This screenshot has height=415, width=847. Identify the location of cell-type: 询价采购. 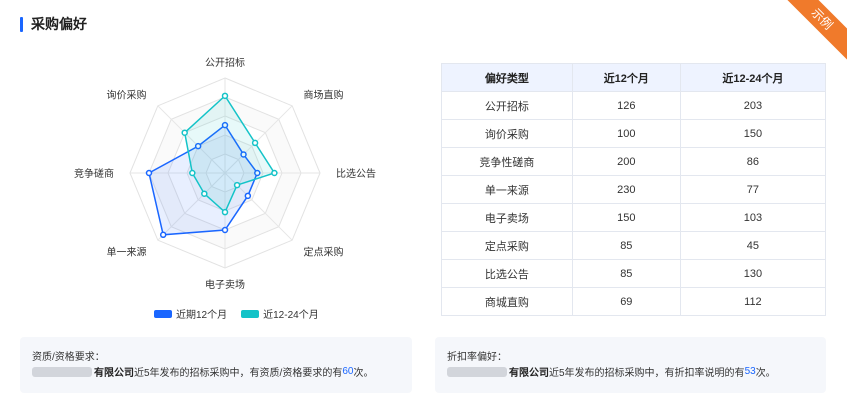
(507, 133).